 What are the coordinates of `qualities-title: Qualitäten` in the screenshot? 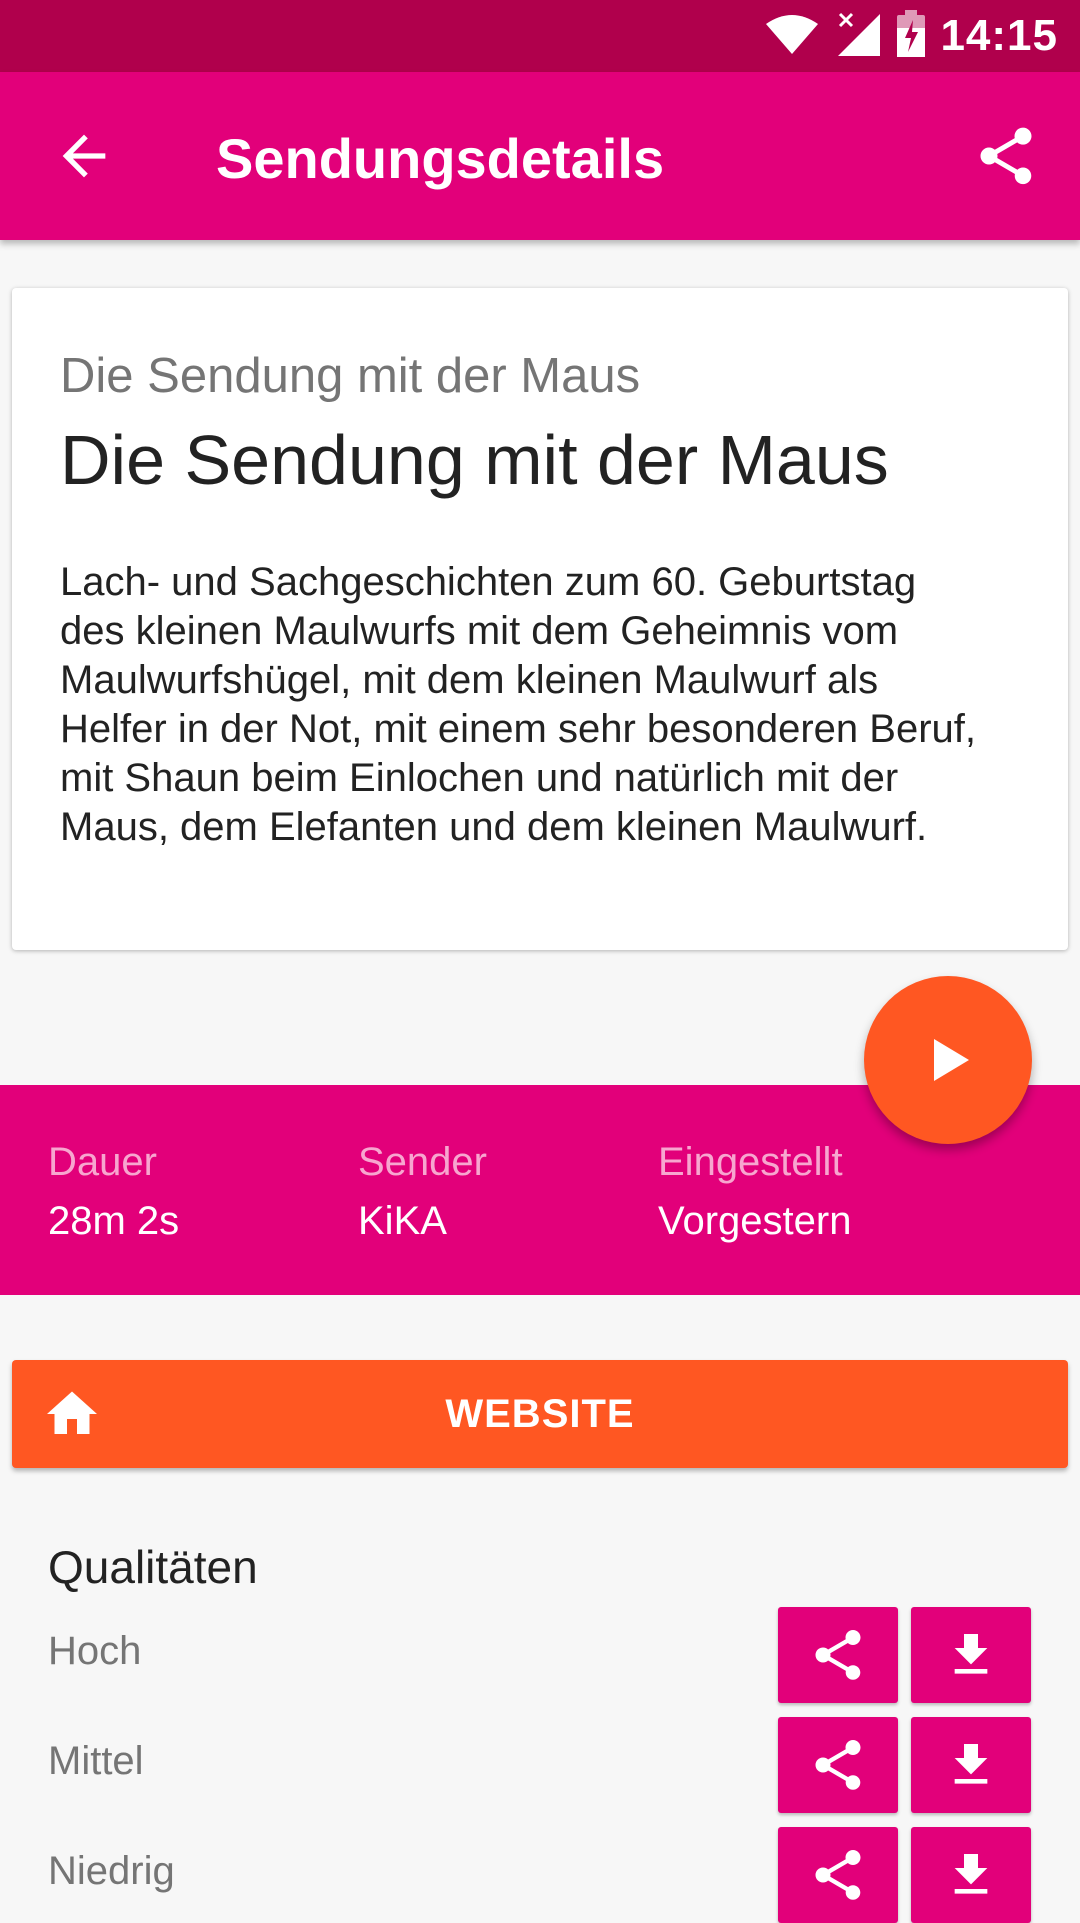 It's located at (153, 1567).